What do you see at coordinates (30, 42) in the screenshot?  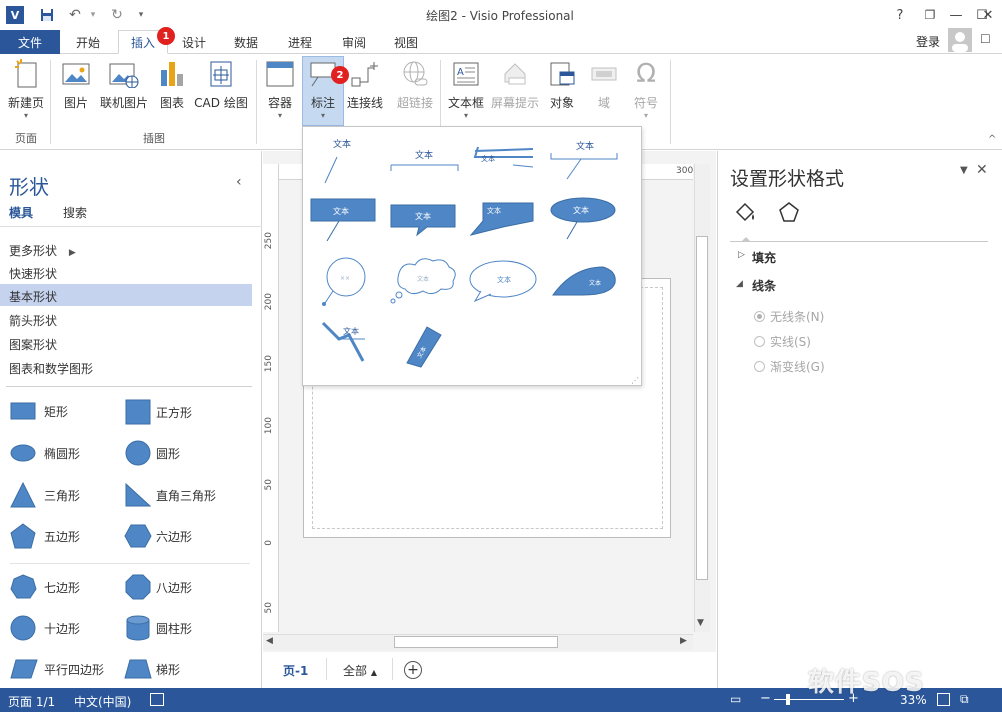 I see `tab-file: 文件` at bounding box center [30, 42].